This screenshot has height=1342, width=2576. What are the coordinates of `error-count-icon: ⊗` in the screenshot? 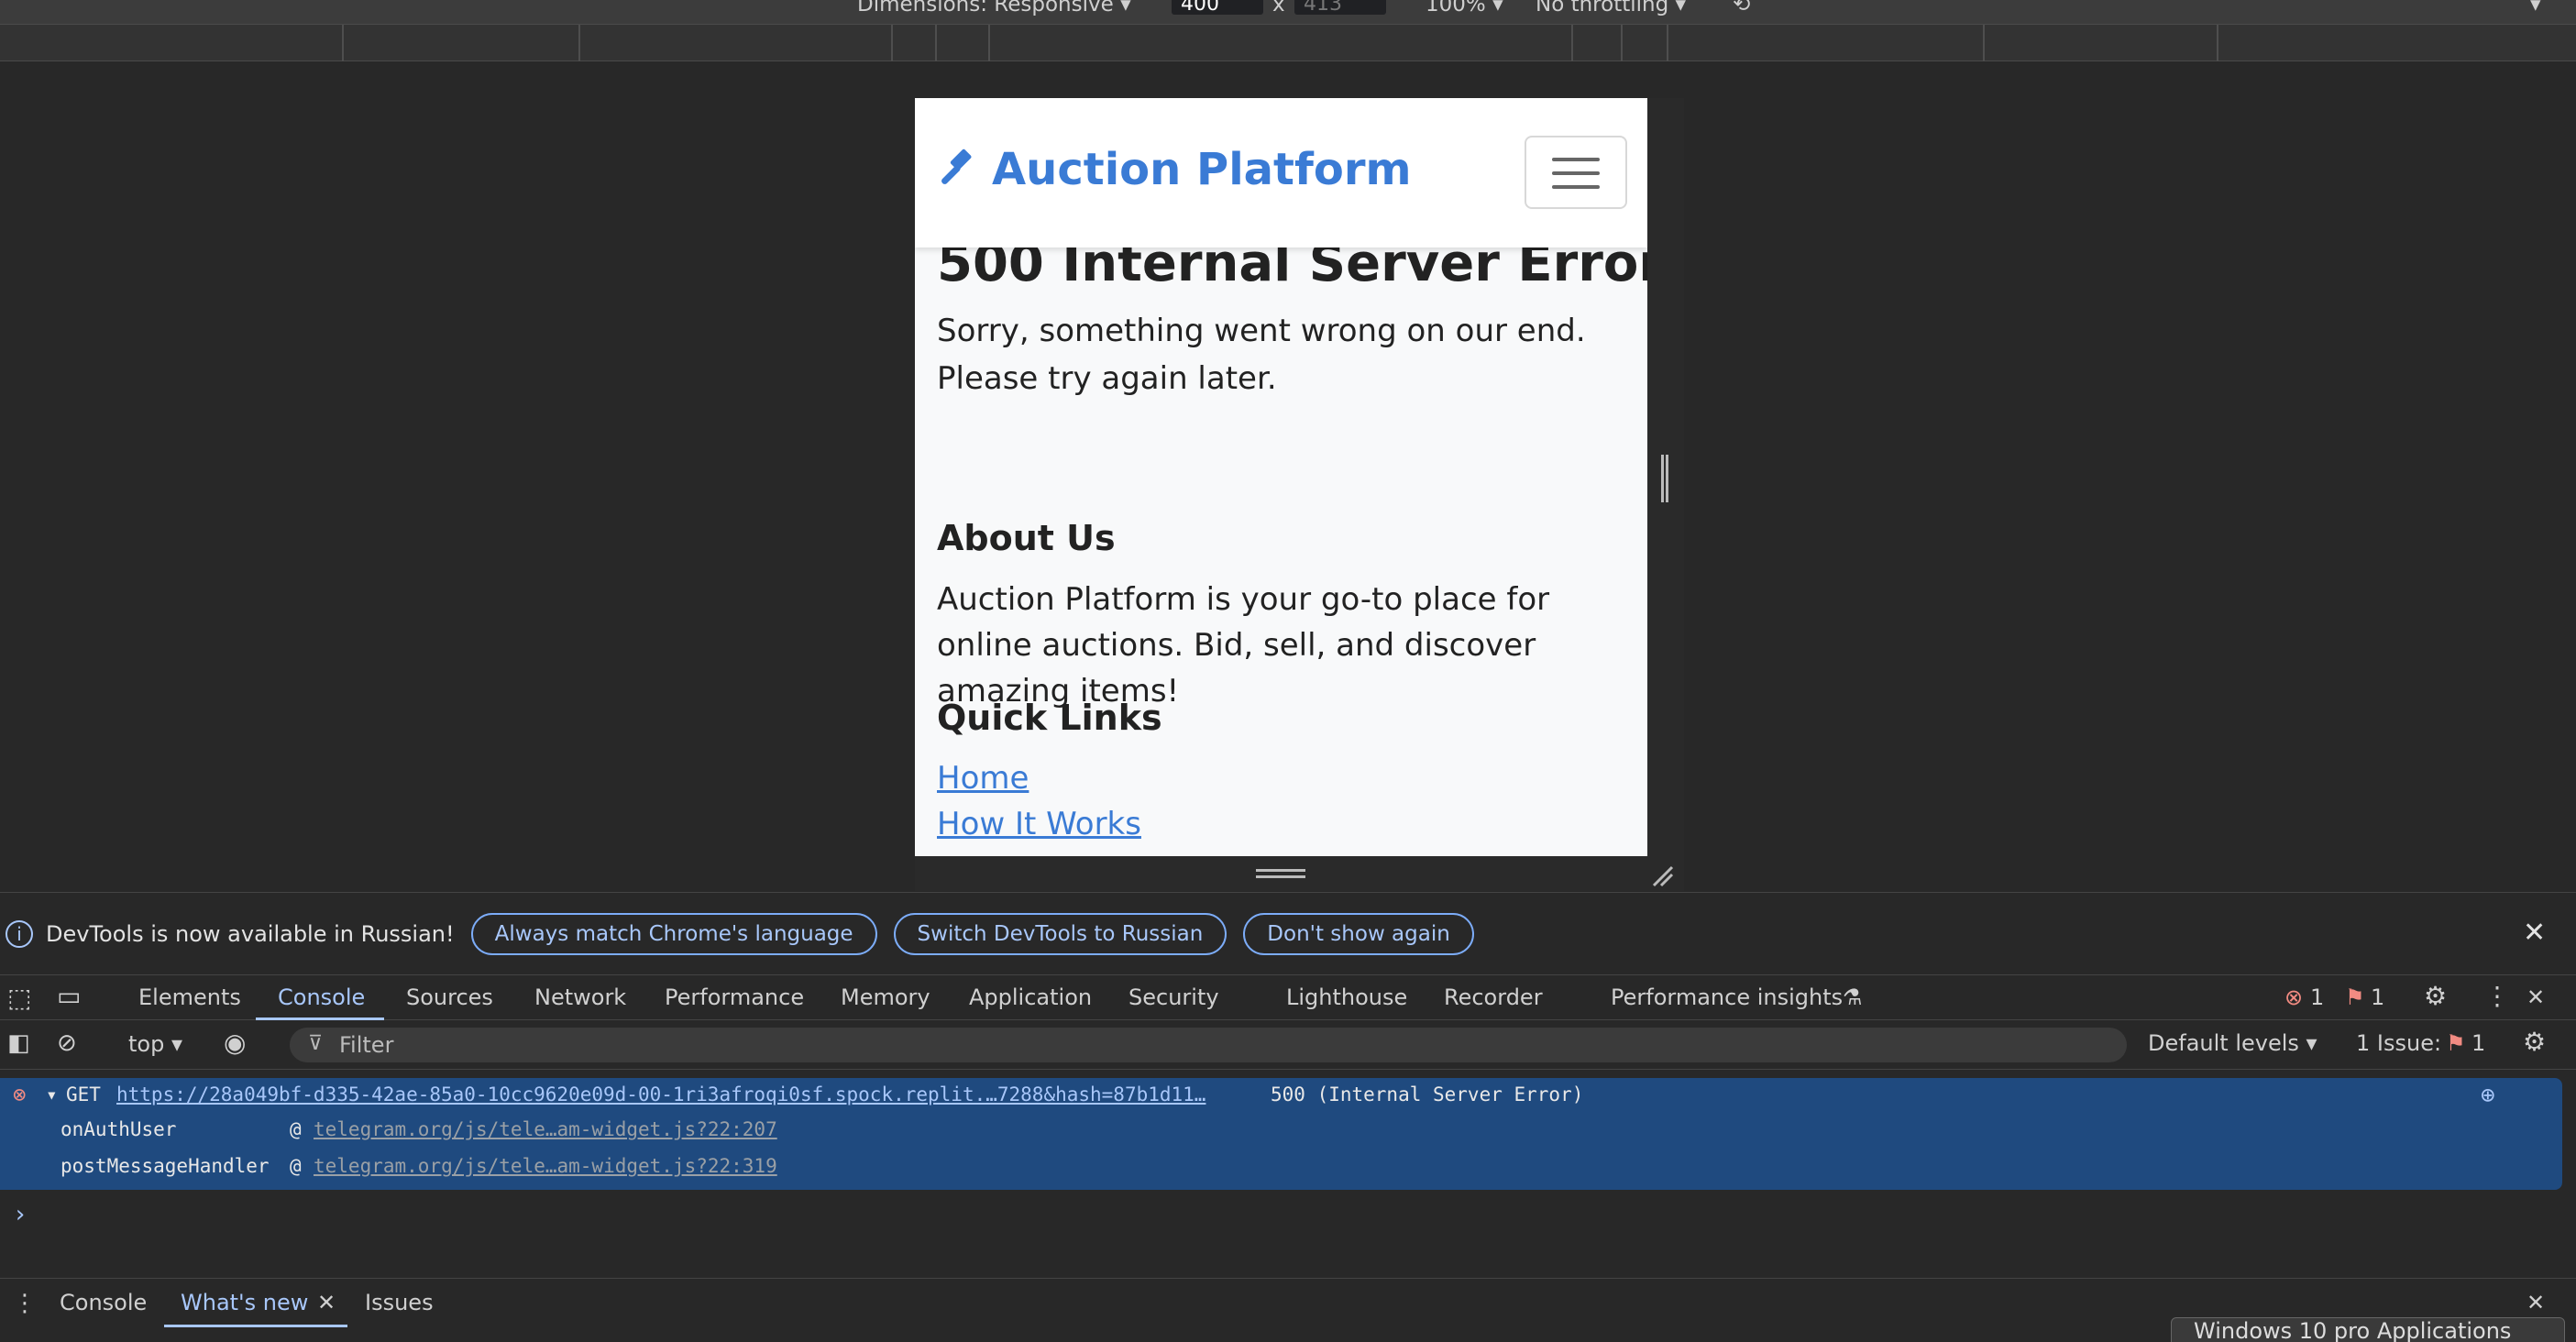 It's located at (2293, 997).